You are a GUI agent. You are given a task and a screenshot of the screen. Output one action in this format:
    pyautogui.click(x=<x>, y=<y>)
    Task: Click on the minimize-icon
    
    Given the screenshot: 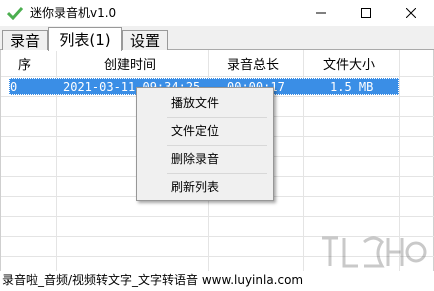 What is the action you would take?
    pyautogui.click(x=321, y=13)
    